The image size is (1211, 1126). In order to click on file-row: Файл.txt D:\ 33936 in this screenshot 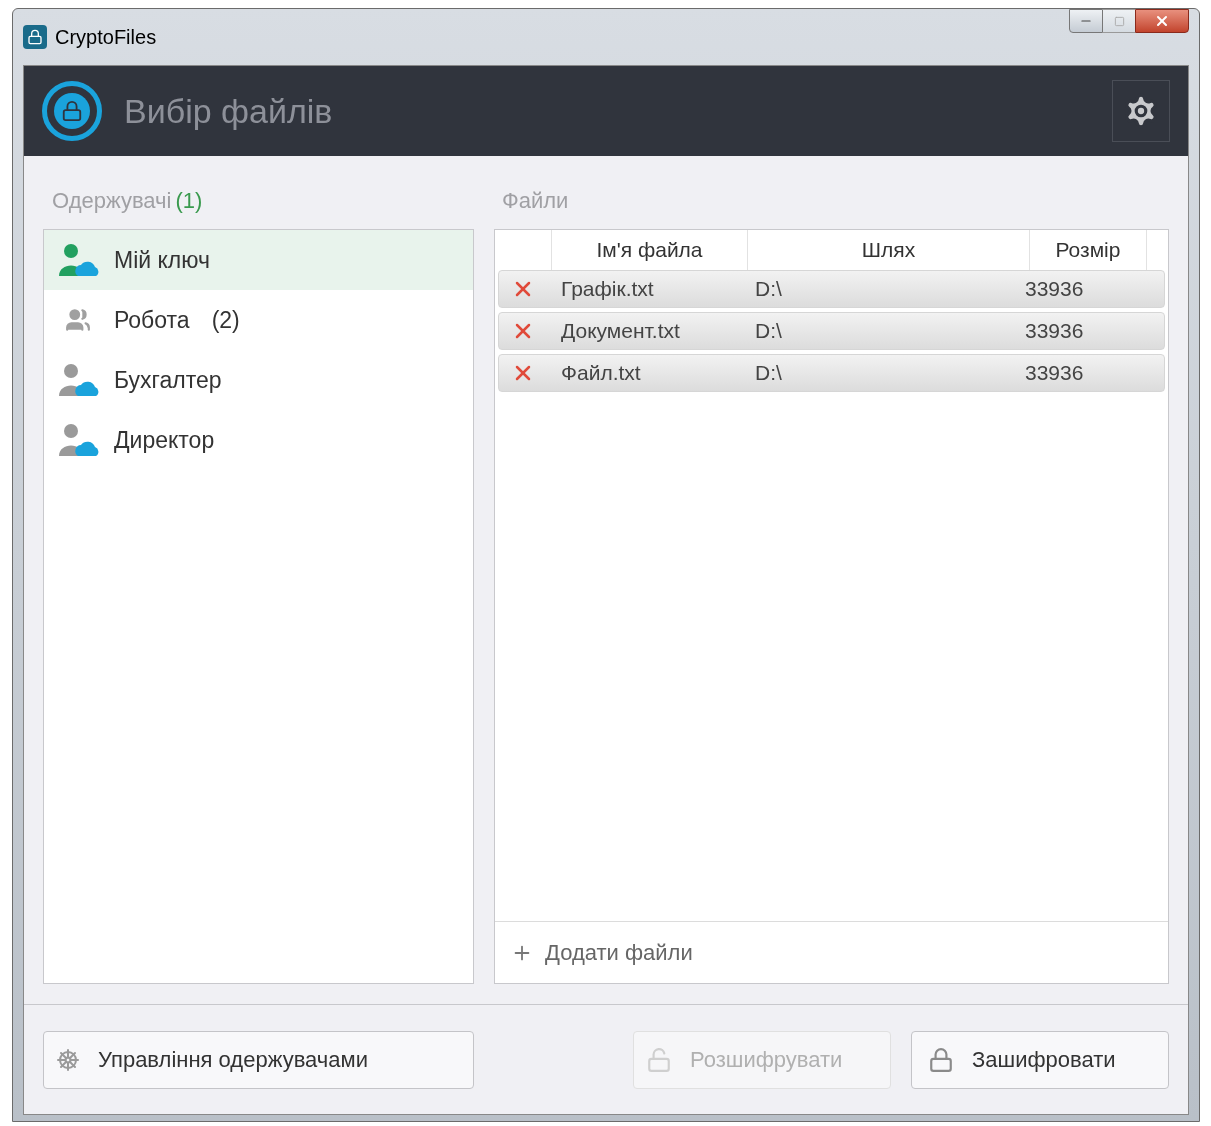, I will do `click(831, 373)`.